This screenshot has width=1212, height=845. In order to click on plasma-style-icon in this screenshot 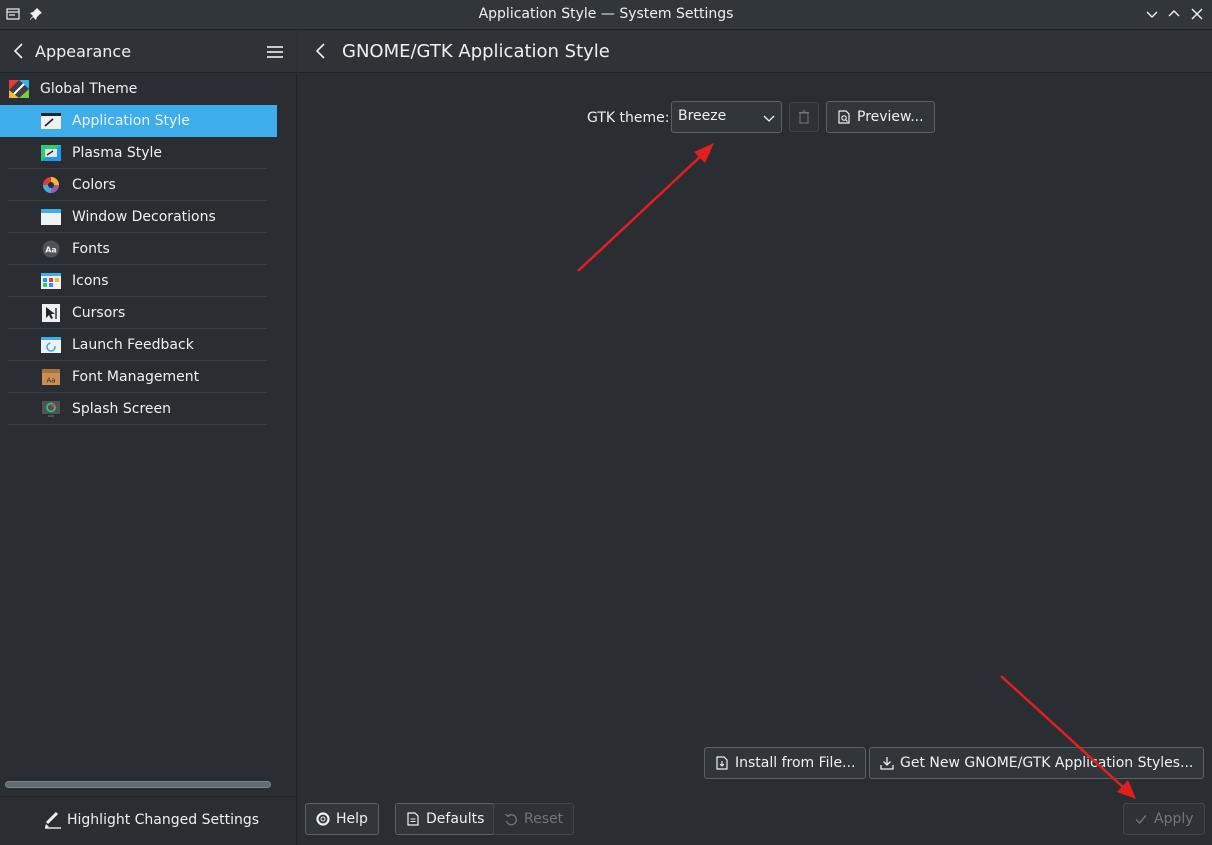, I will do `click(51, 153)`.